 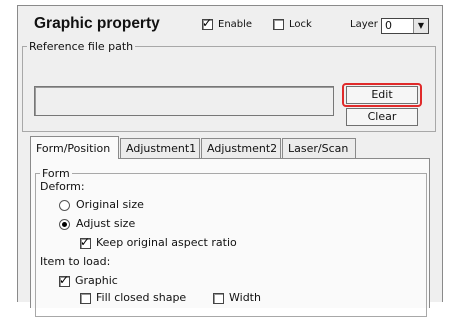 What do you see at coordinates (85, 298) in the screenshot?
I see `fill-closed-shape-checkbox` at bounding box center [85, 298].